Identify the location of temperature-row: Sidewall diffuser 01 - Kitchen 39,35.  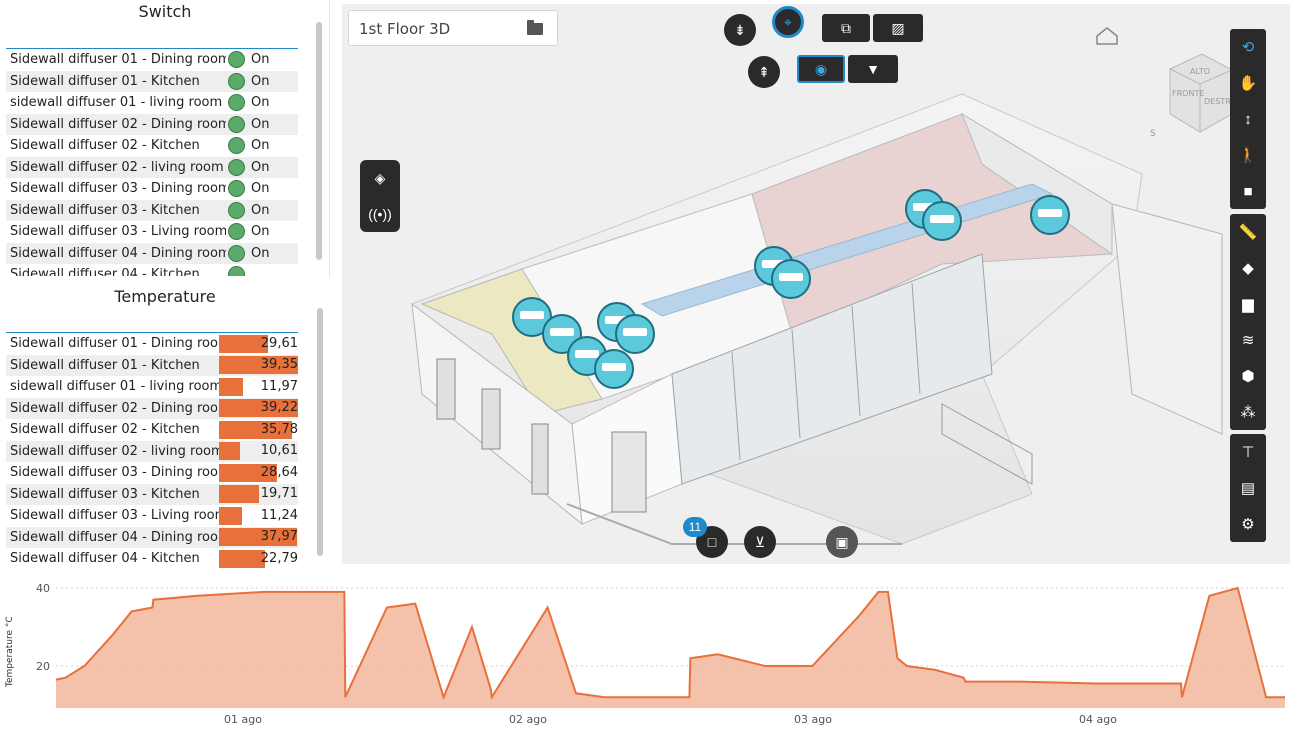
(152, 365).